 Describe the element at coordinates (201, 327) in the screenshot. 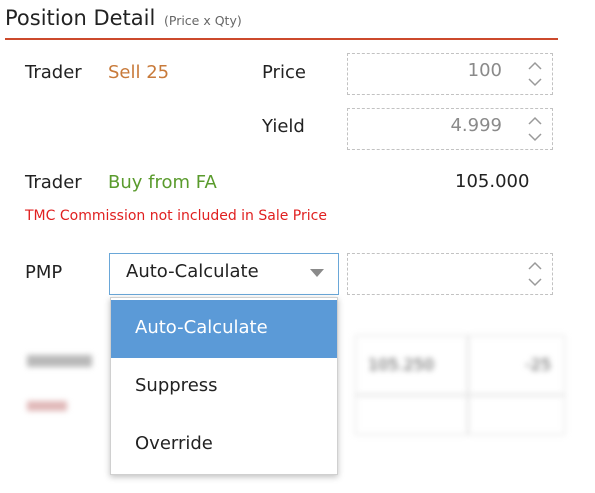

I see `option-label: Auto-Calculate` at that location.